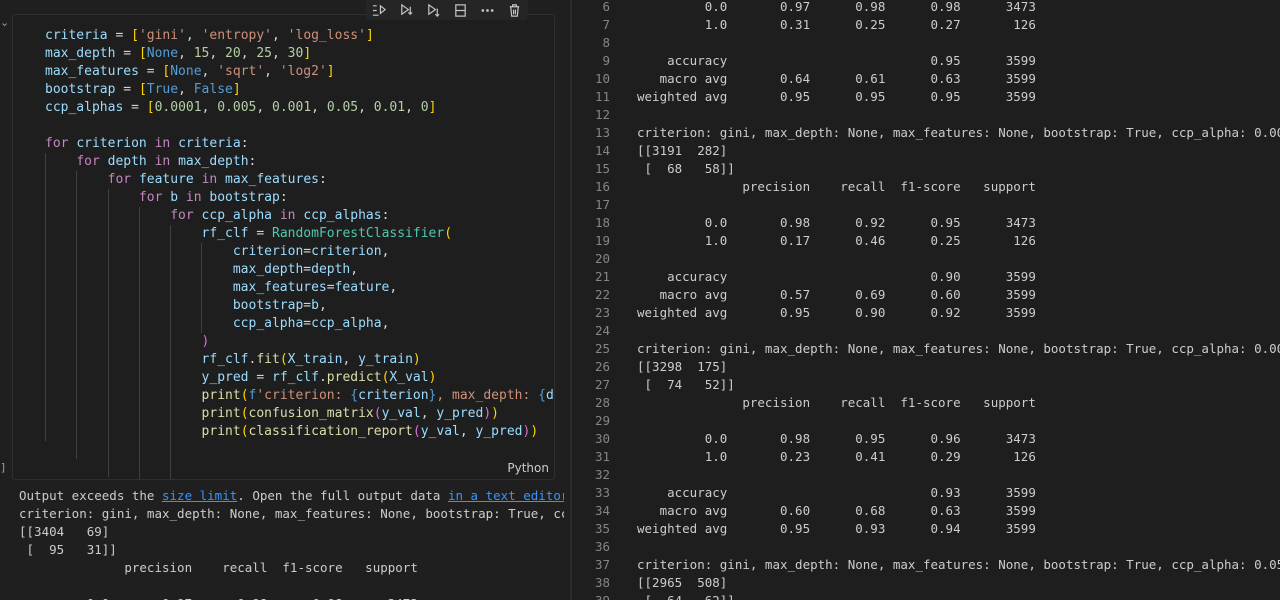 The width and height of the screenshot is (1280, 600). What do you see at coordinates (602, 564) in the screenshot?
I see `line-number: 37` at bounding box center [602, 564].